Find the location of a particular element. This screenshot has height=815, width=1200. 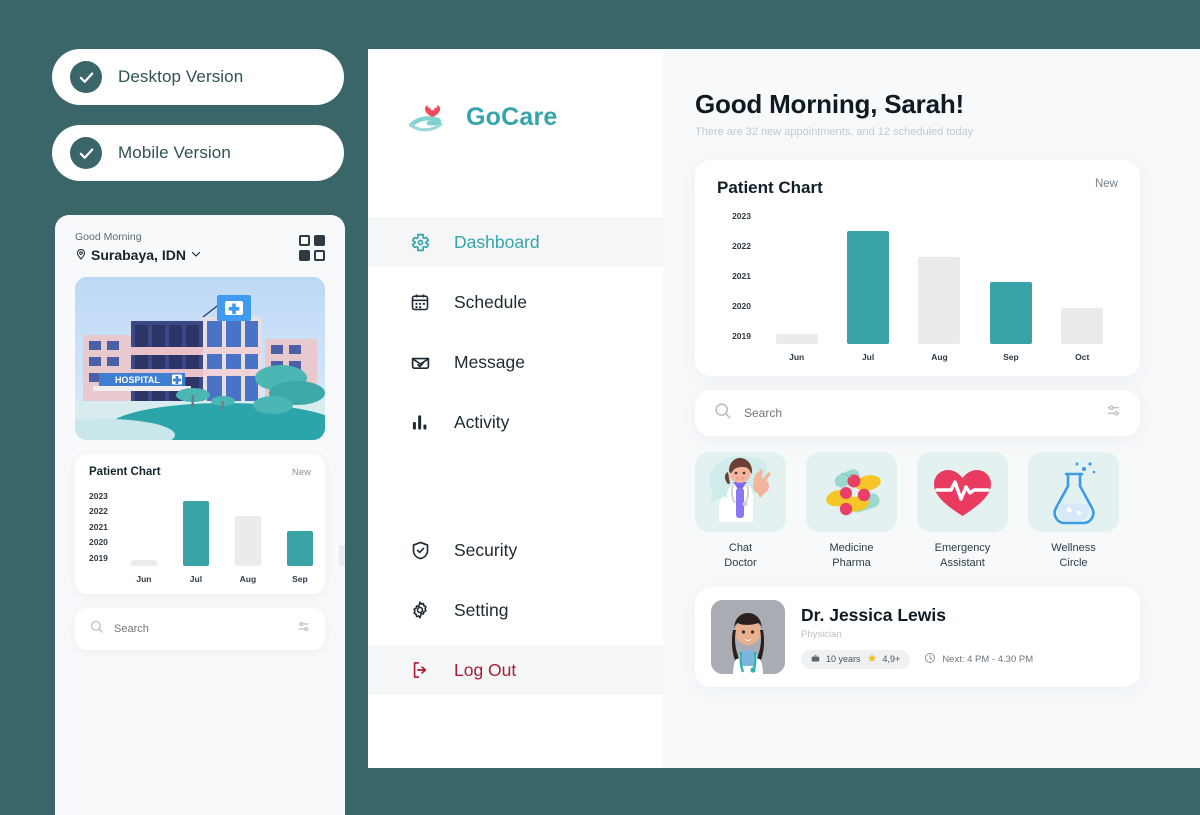

desktop-version-pill: Desktop Version is located at coordinates (198, 77).